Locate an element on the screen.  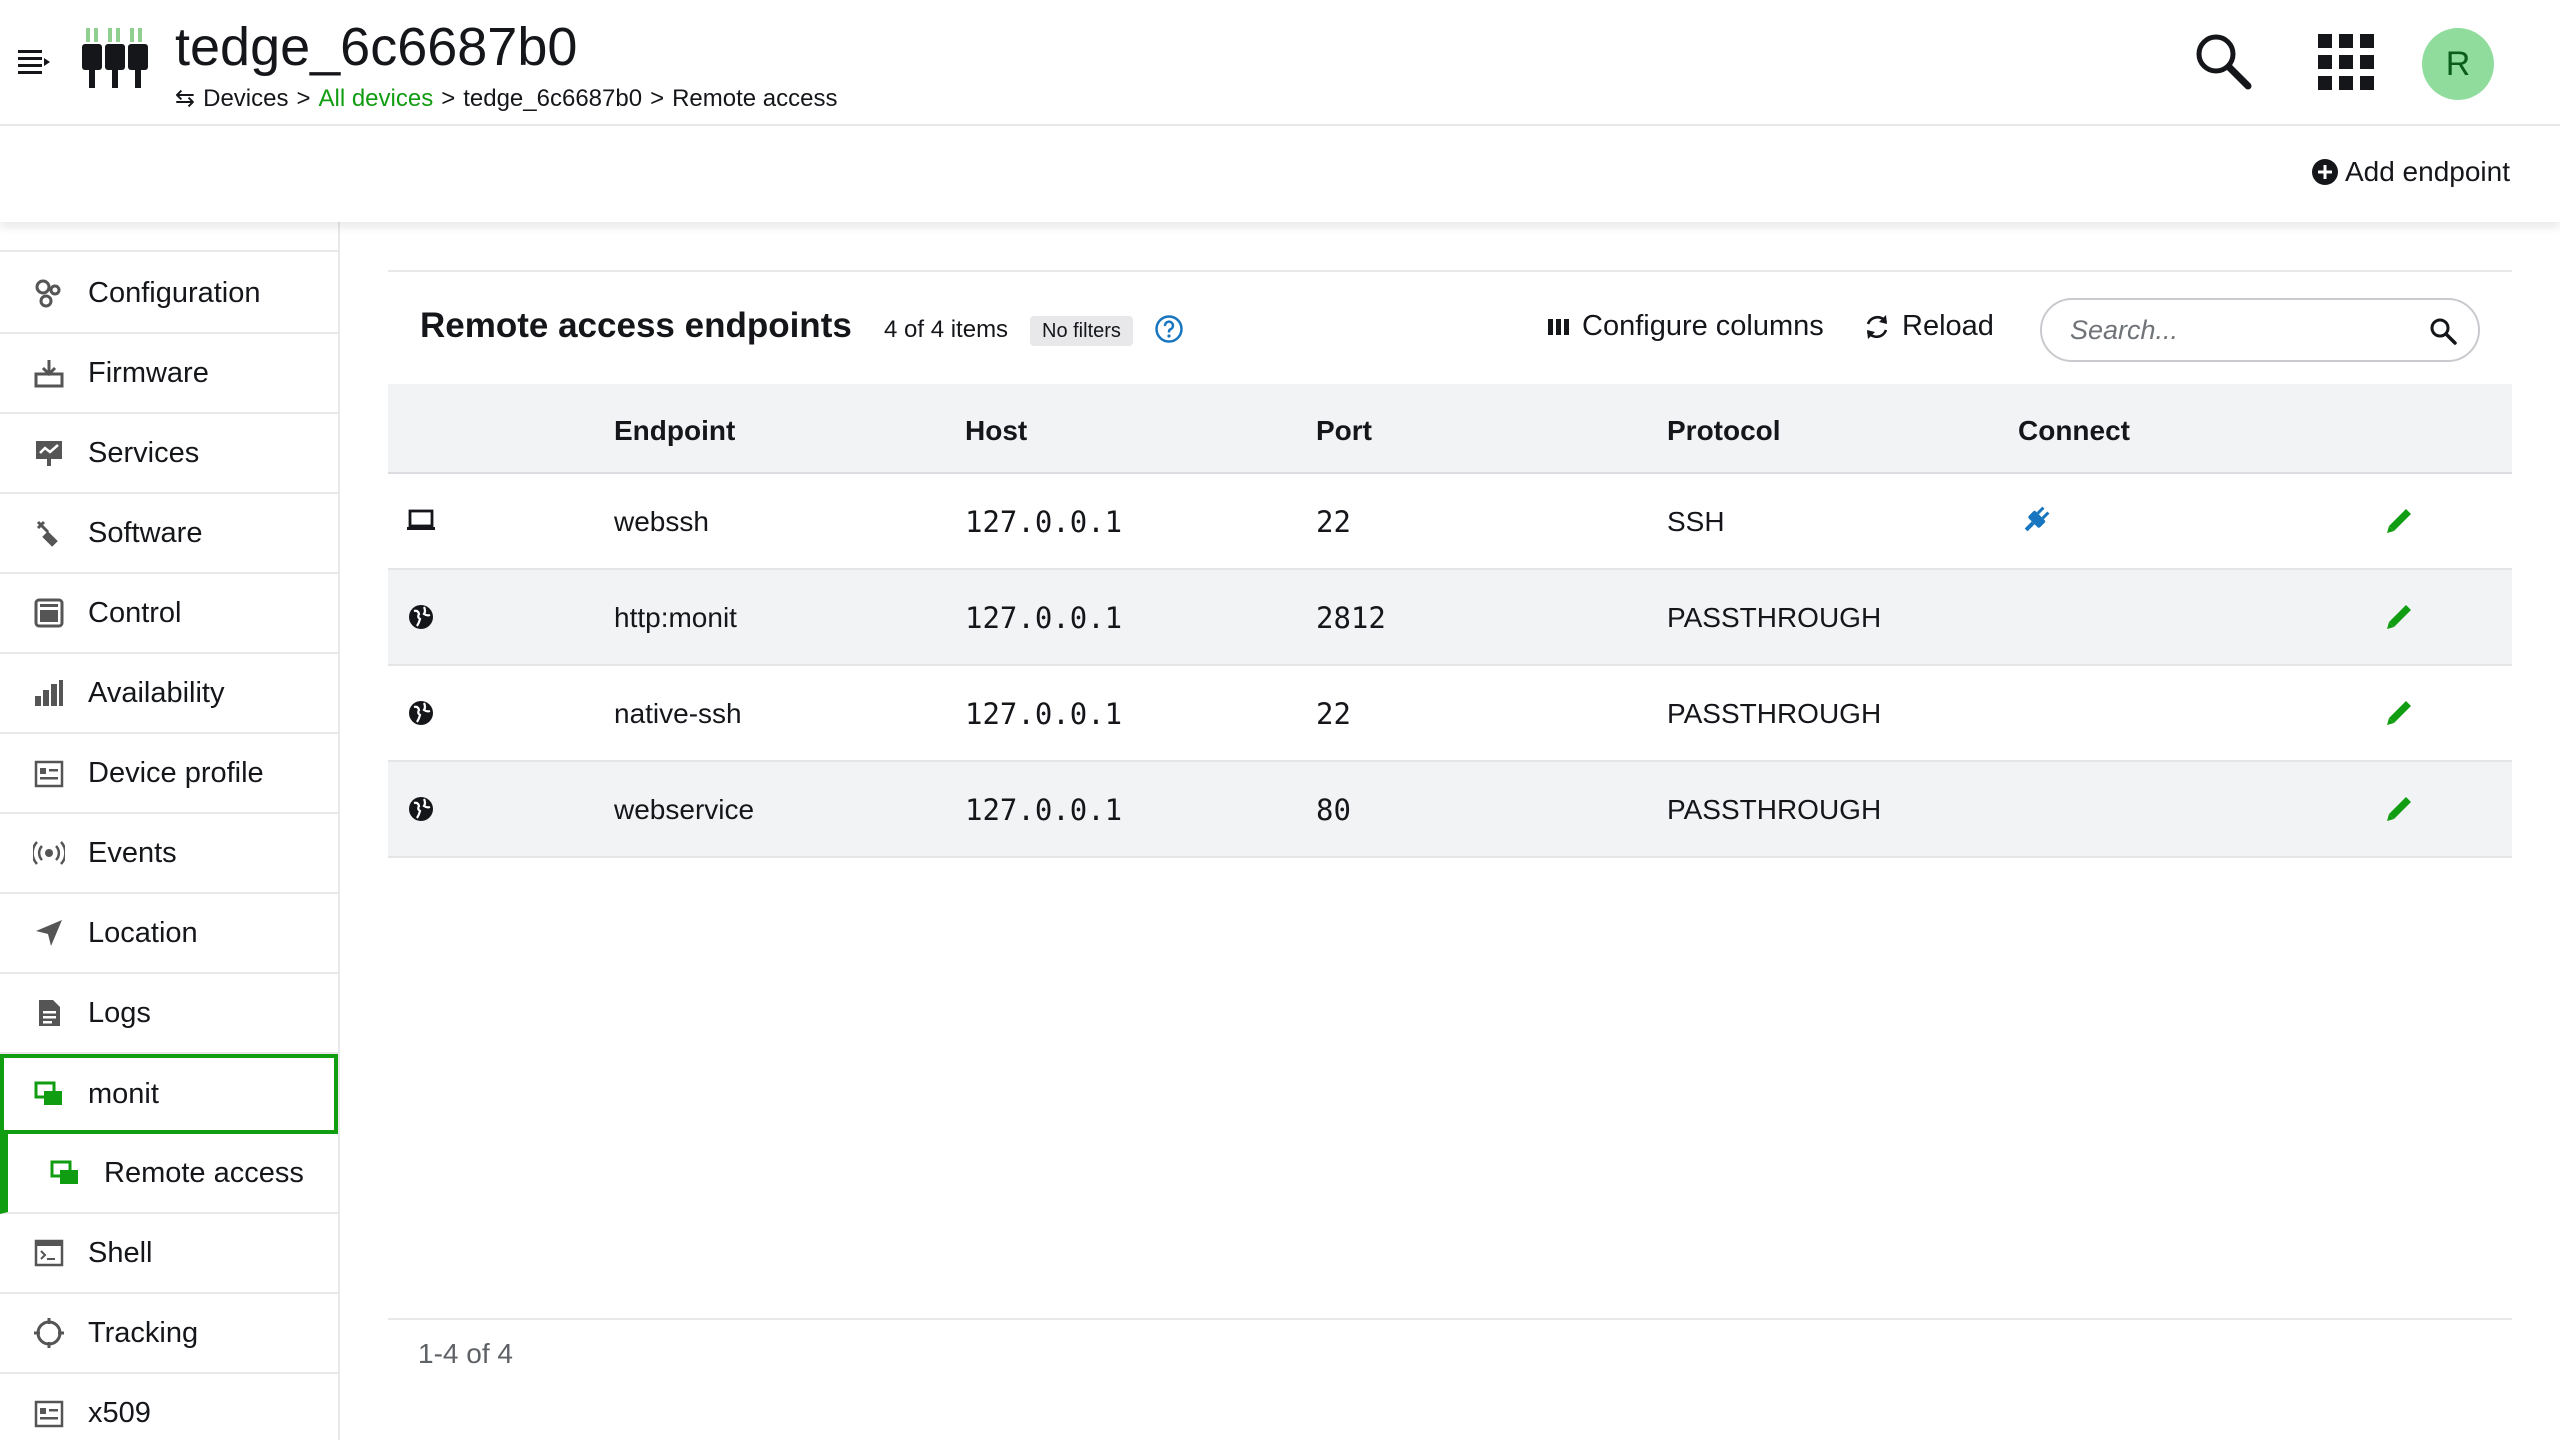
column-header-endpoint: Endpoint is located at coordinates (674, 429).